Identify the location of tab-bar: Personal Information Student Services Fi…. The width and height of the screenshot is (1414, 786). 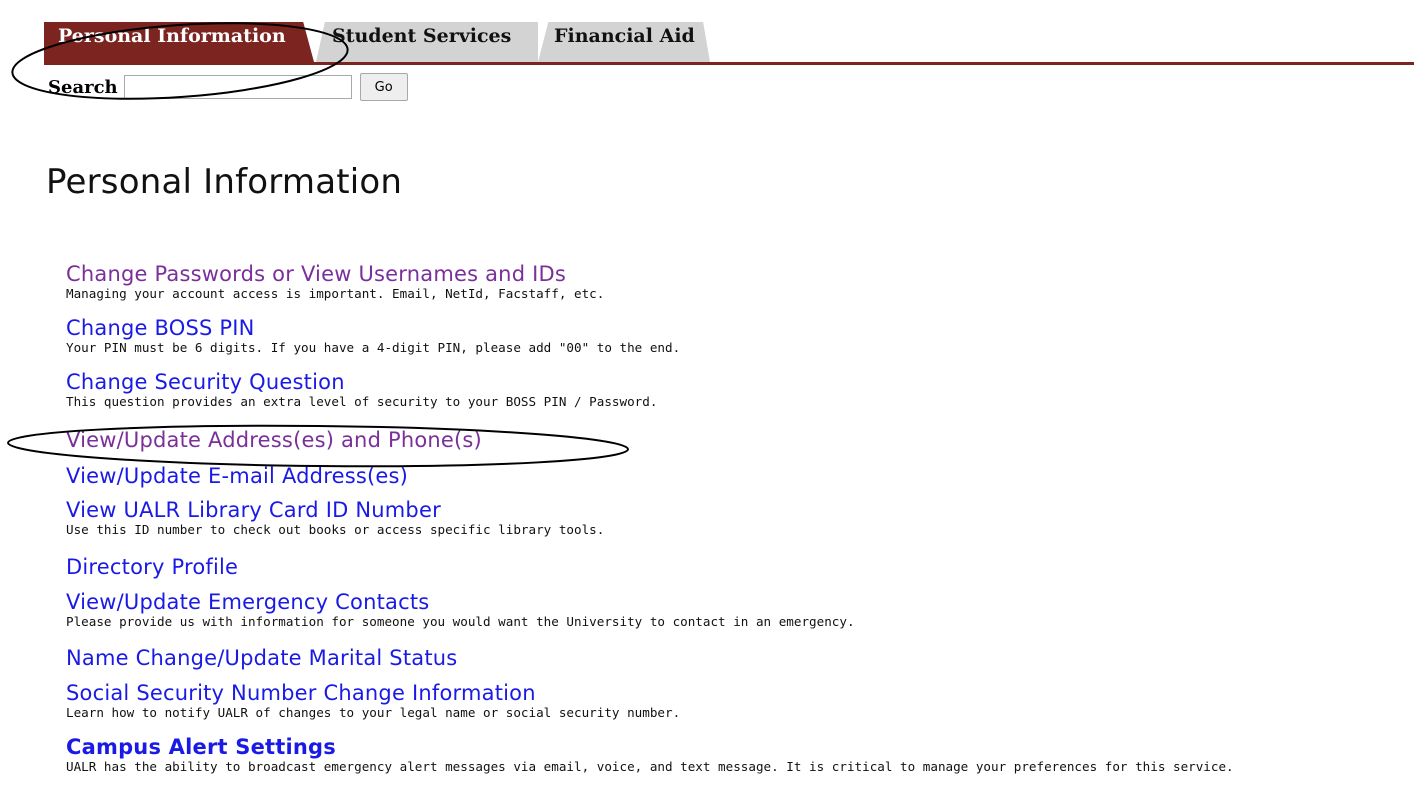
(707, 33).